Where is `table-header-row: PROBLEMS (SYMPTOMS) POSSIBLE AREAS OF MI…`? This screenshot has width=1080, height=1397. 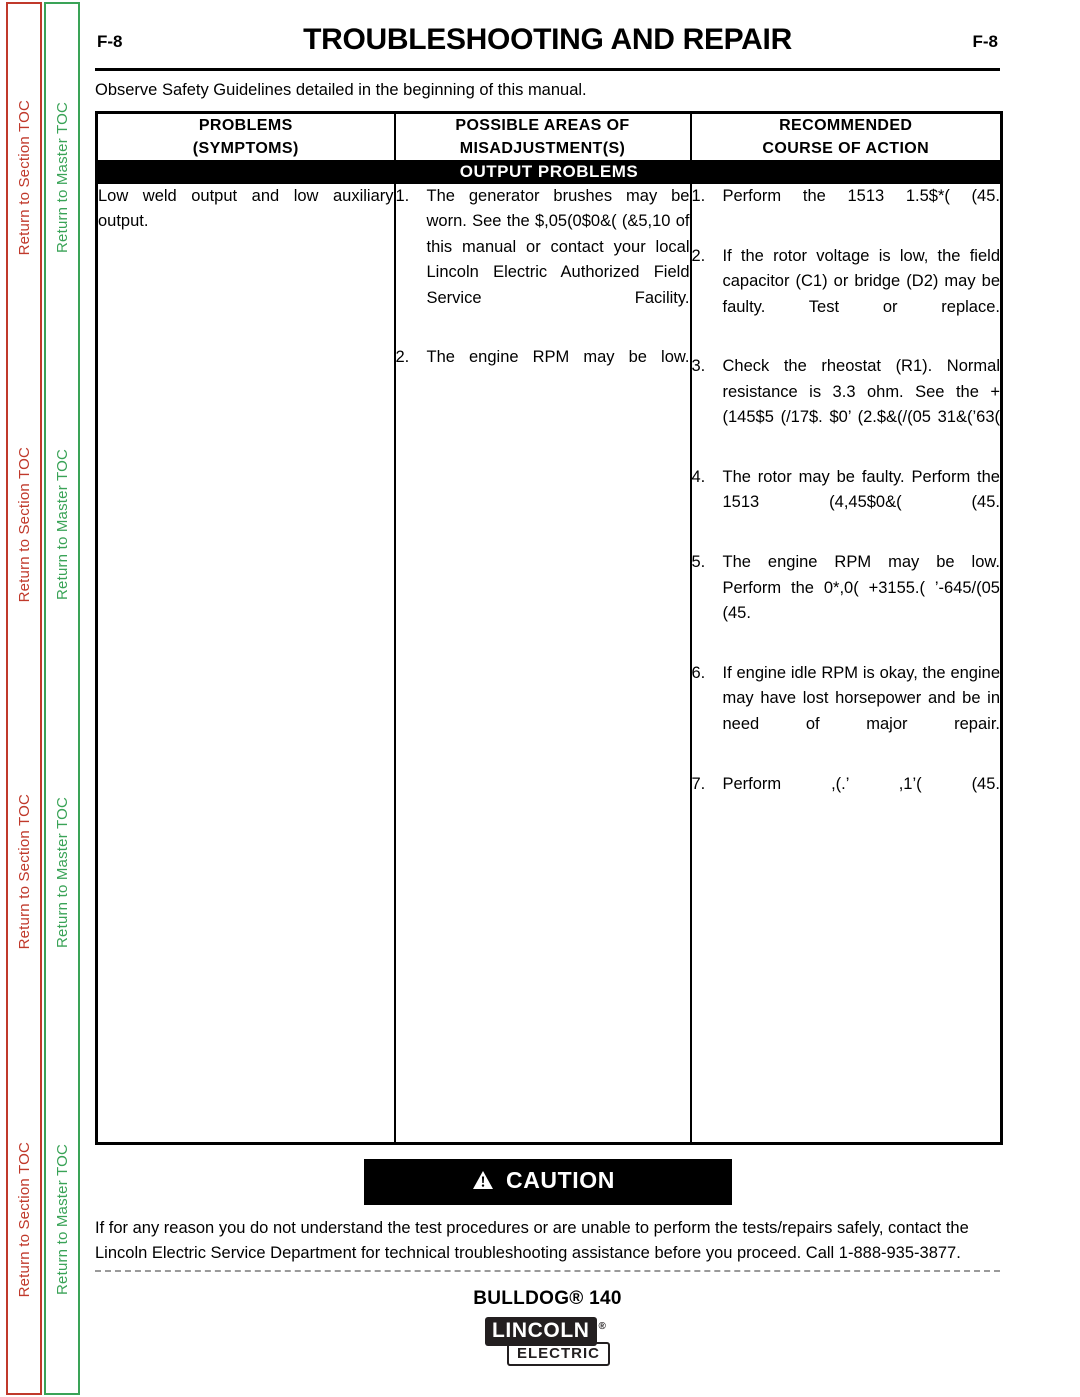 table-header-row: PROBLEMS (SYMPTOMS) POSSIBLE AREAS OF MI… is located at coordinates (549, 136).